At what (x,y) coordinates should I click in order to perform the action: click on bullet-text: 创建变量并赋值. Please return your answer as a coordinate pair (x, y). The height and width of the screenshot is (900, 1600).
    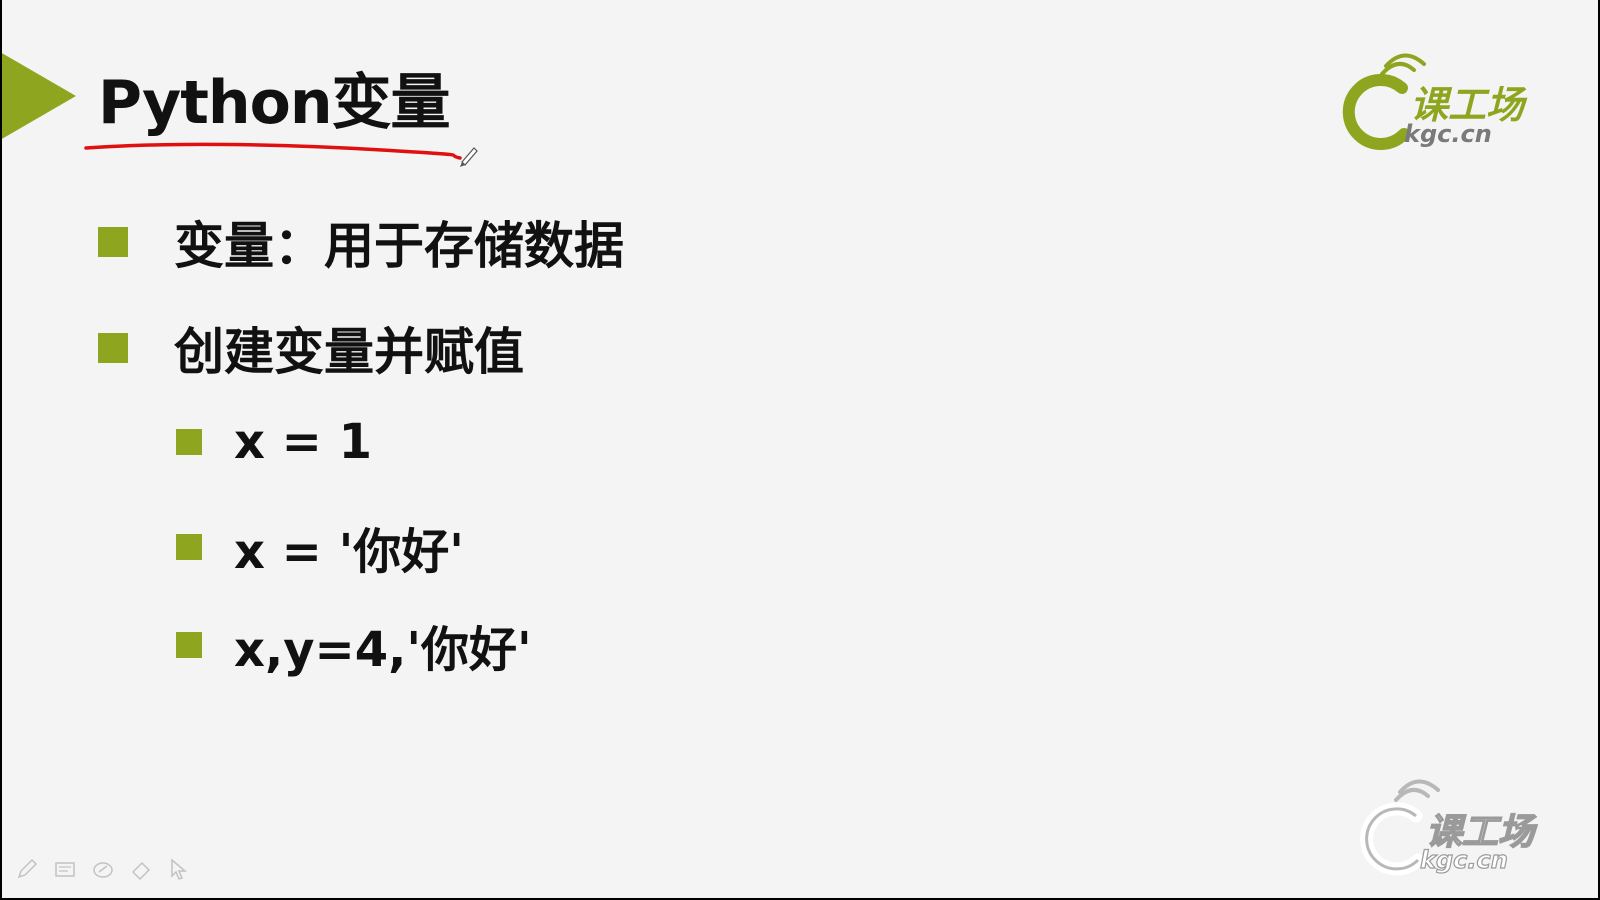
    Looking at the image, I should click on (349, 352).